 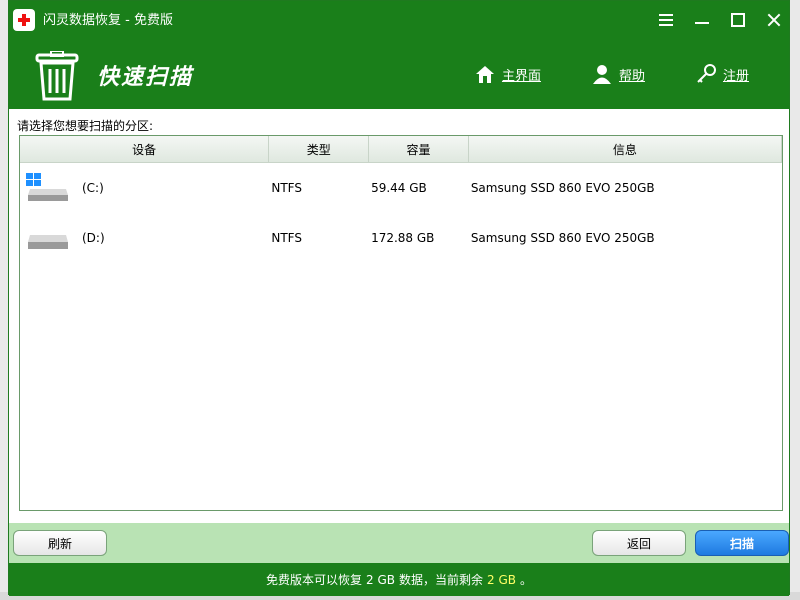 What do you see at coordinates (24, 20) in the screenshot?
I see `app-logo-icon` at bounding box center [24, 20].